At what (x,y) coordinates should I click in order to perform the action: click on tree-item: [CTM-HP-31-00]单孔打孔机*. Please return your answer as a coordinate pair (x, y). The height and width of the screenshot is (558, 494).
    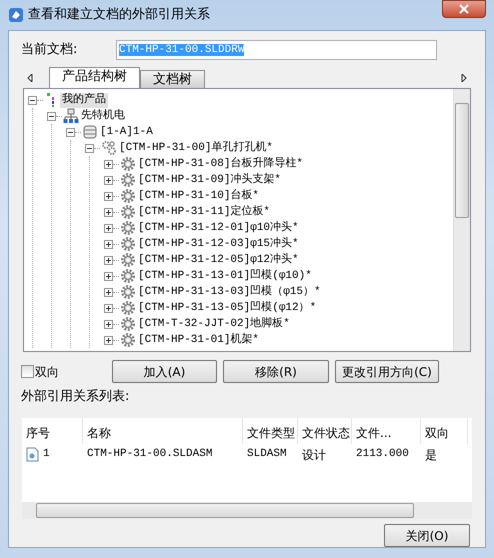
    Looking at the image, I should click on (196, 148).